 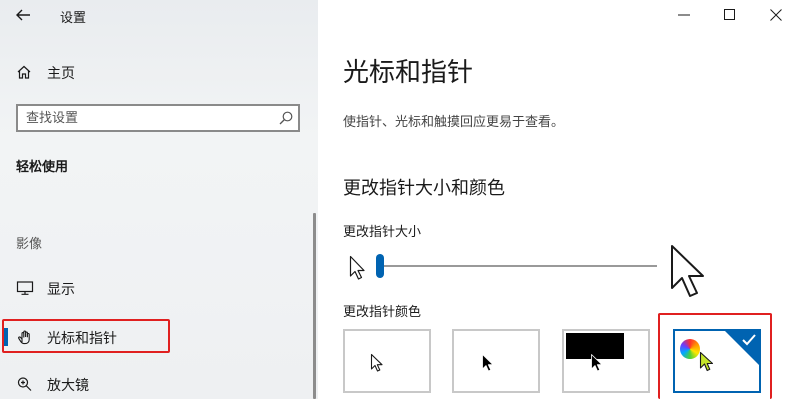 I want to click on close-icon, so click(x=776, y=15).